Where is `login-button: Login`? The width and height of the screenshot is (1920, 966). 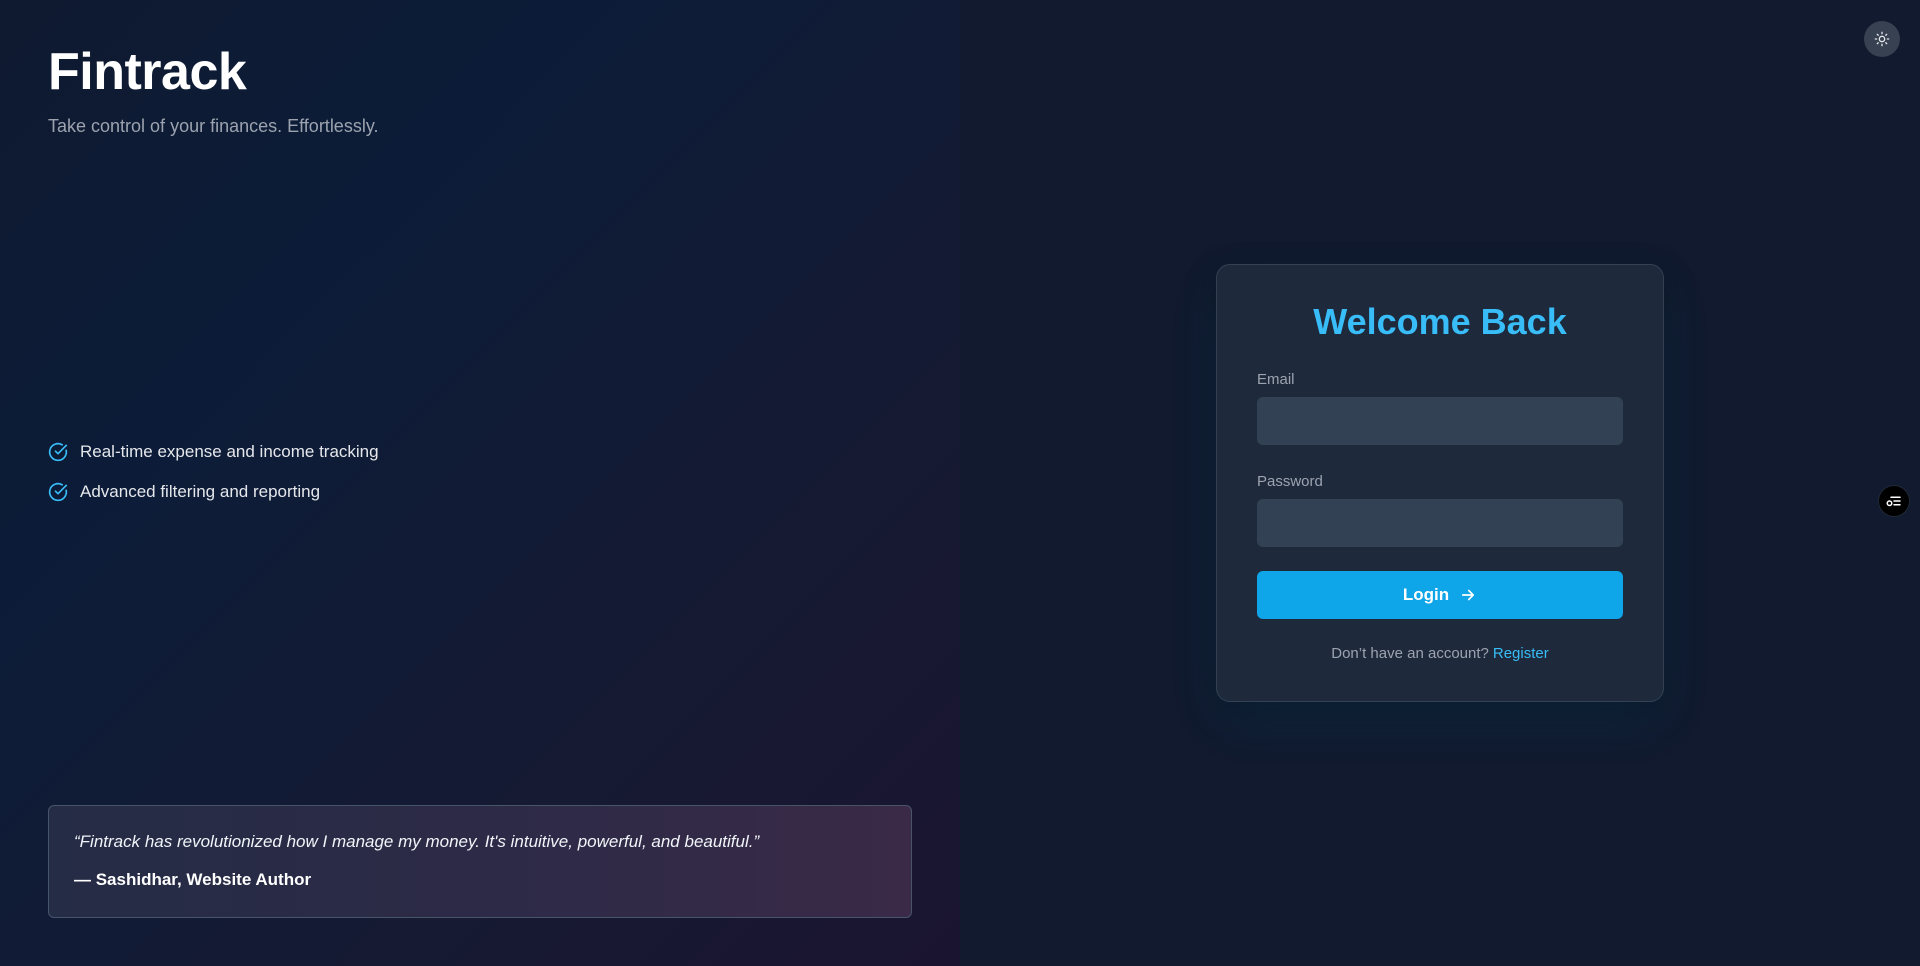
login-button: Login is located at coordinates (1440, 595).